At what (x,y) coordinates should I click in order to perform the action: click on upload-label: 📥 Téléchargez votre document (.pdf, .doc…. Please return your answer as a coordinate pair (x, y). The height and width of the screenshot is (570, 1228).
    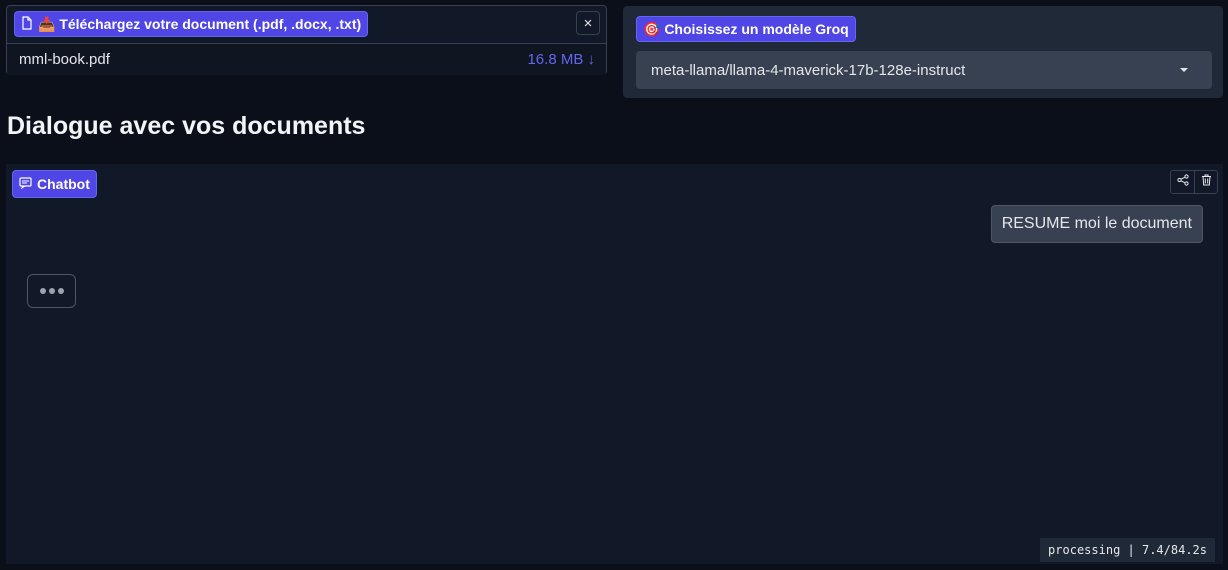
    Looking at the image, I should click on (191, 24).